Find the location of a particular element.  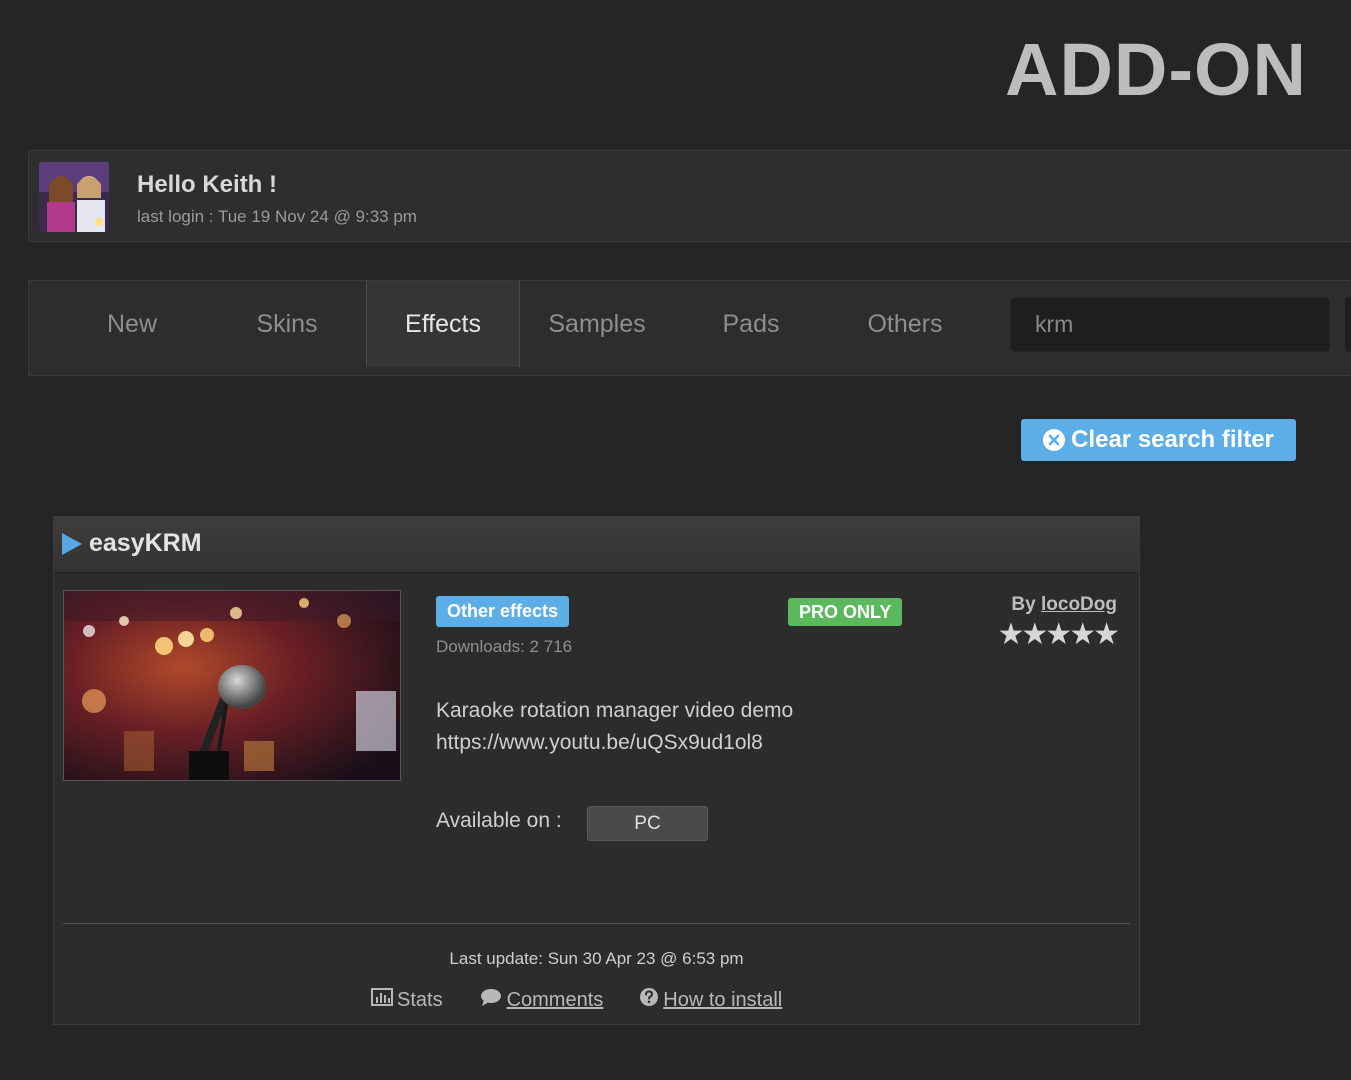

description-line: Karaoke rotation manager video demo is located at coordinates (615, 710).